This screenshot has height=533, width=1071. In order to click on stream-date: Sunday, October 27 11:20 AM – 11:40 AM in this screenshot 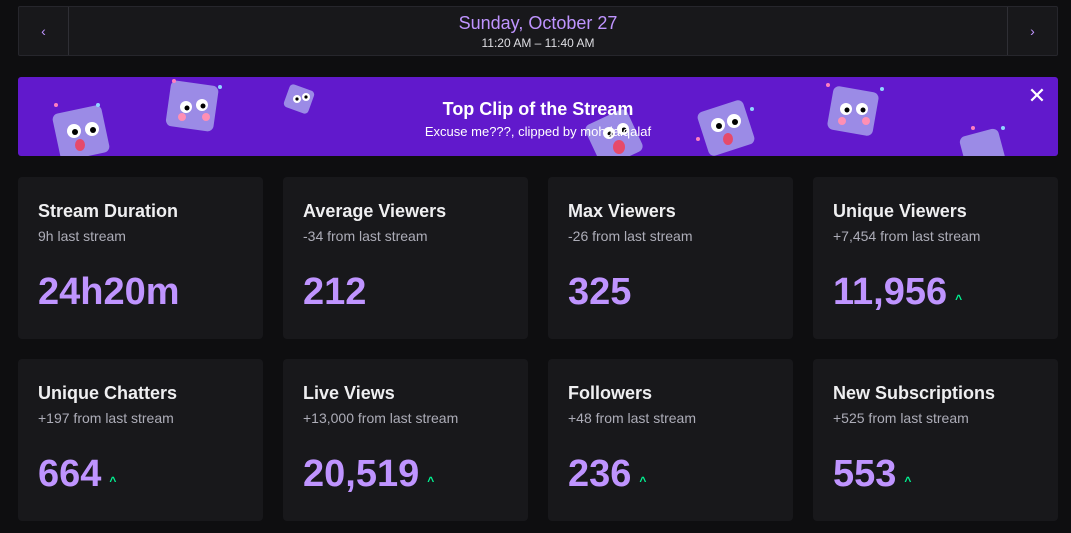, I will do `click(538, 31)`.